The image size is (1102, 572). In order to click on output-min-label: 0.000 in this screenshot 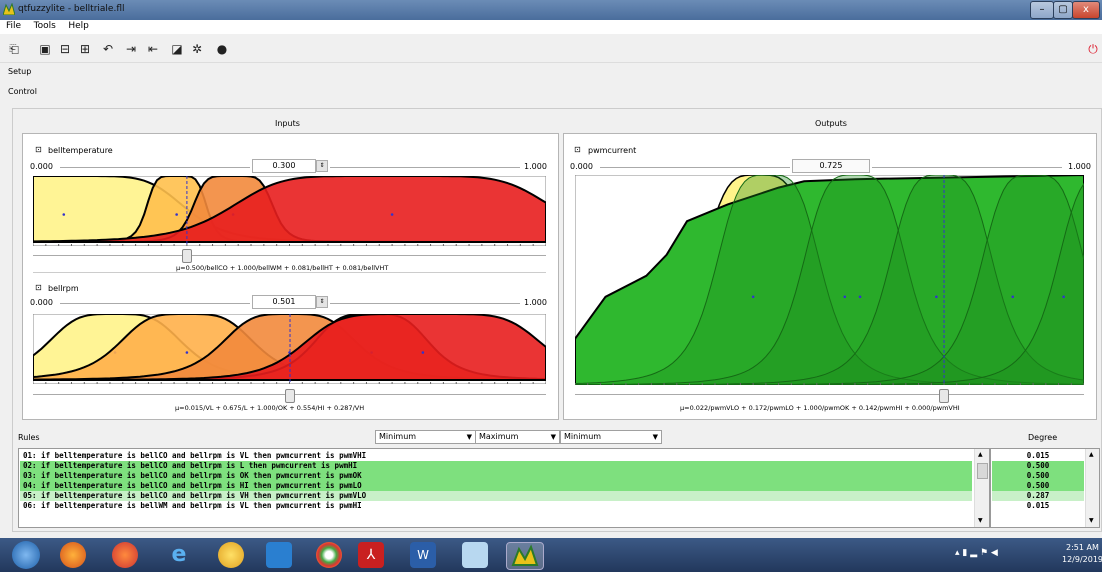, I will do `click(581, 166)`.